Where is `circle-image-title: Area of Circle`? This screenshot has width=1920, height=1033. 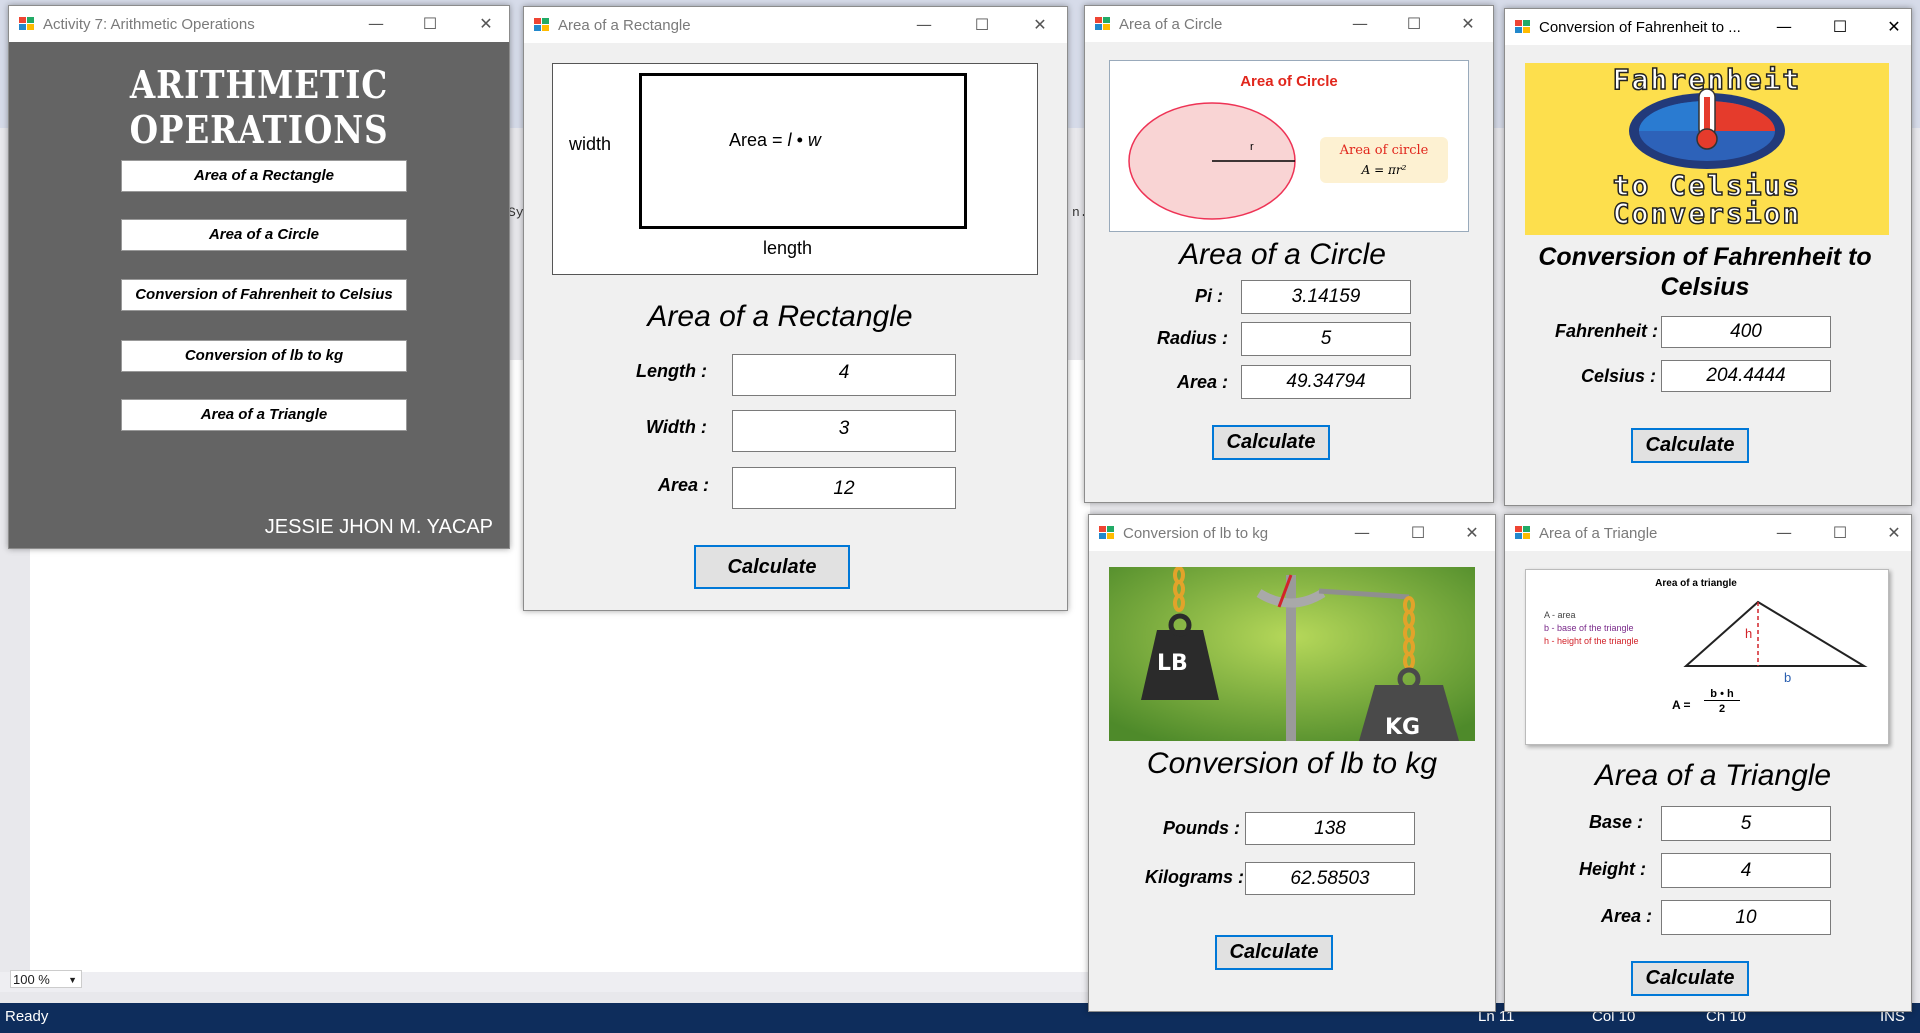 circle-image-title: Area of Circle is located at coordinates (1289, 81).